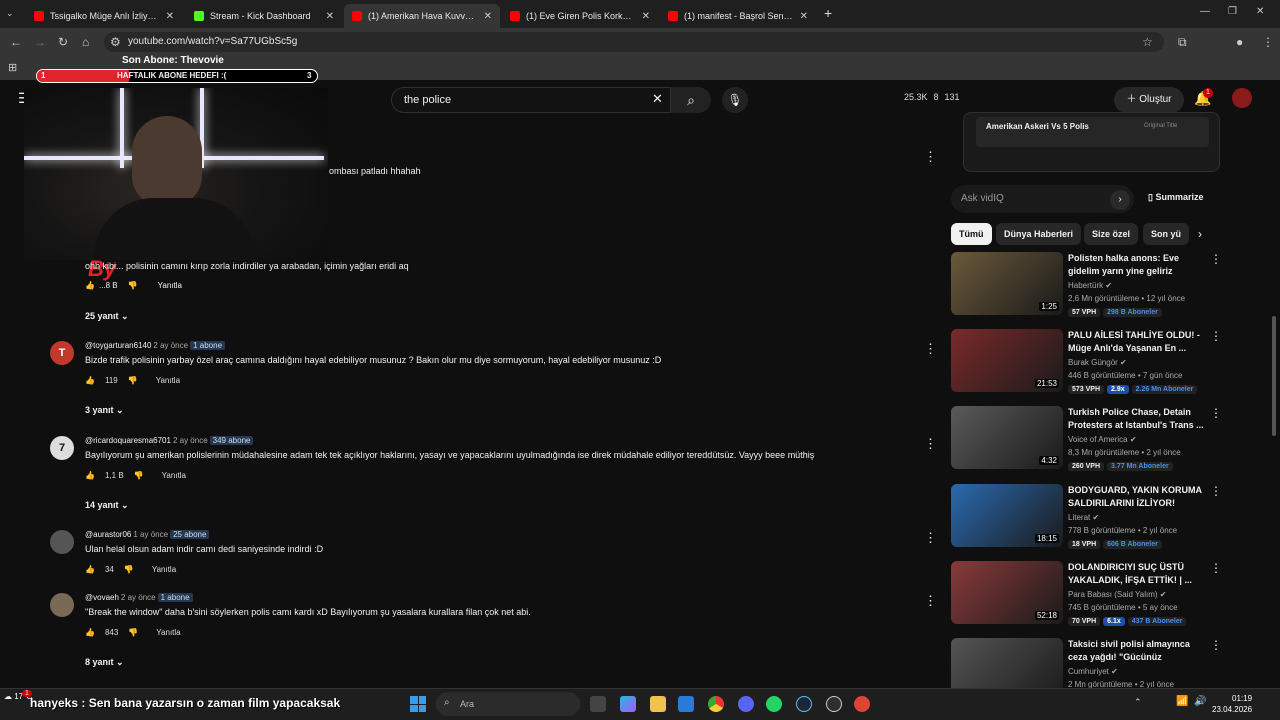  What do you see at coordinates (418, 704) in the screenshot?
I see `start-button` at bounding box center [418, 704].